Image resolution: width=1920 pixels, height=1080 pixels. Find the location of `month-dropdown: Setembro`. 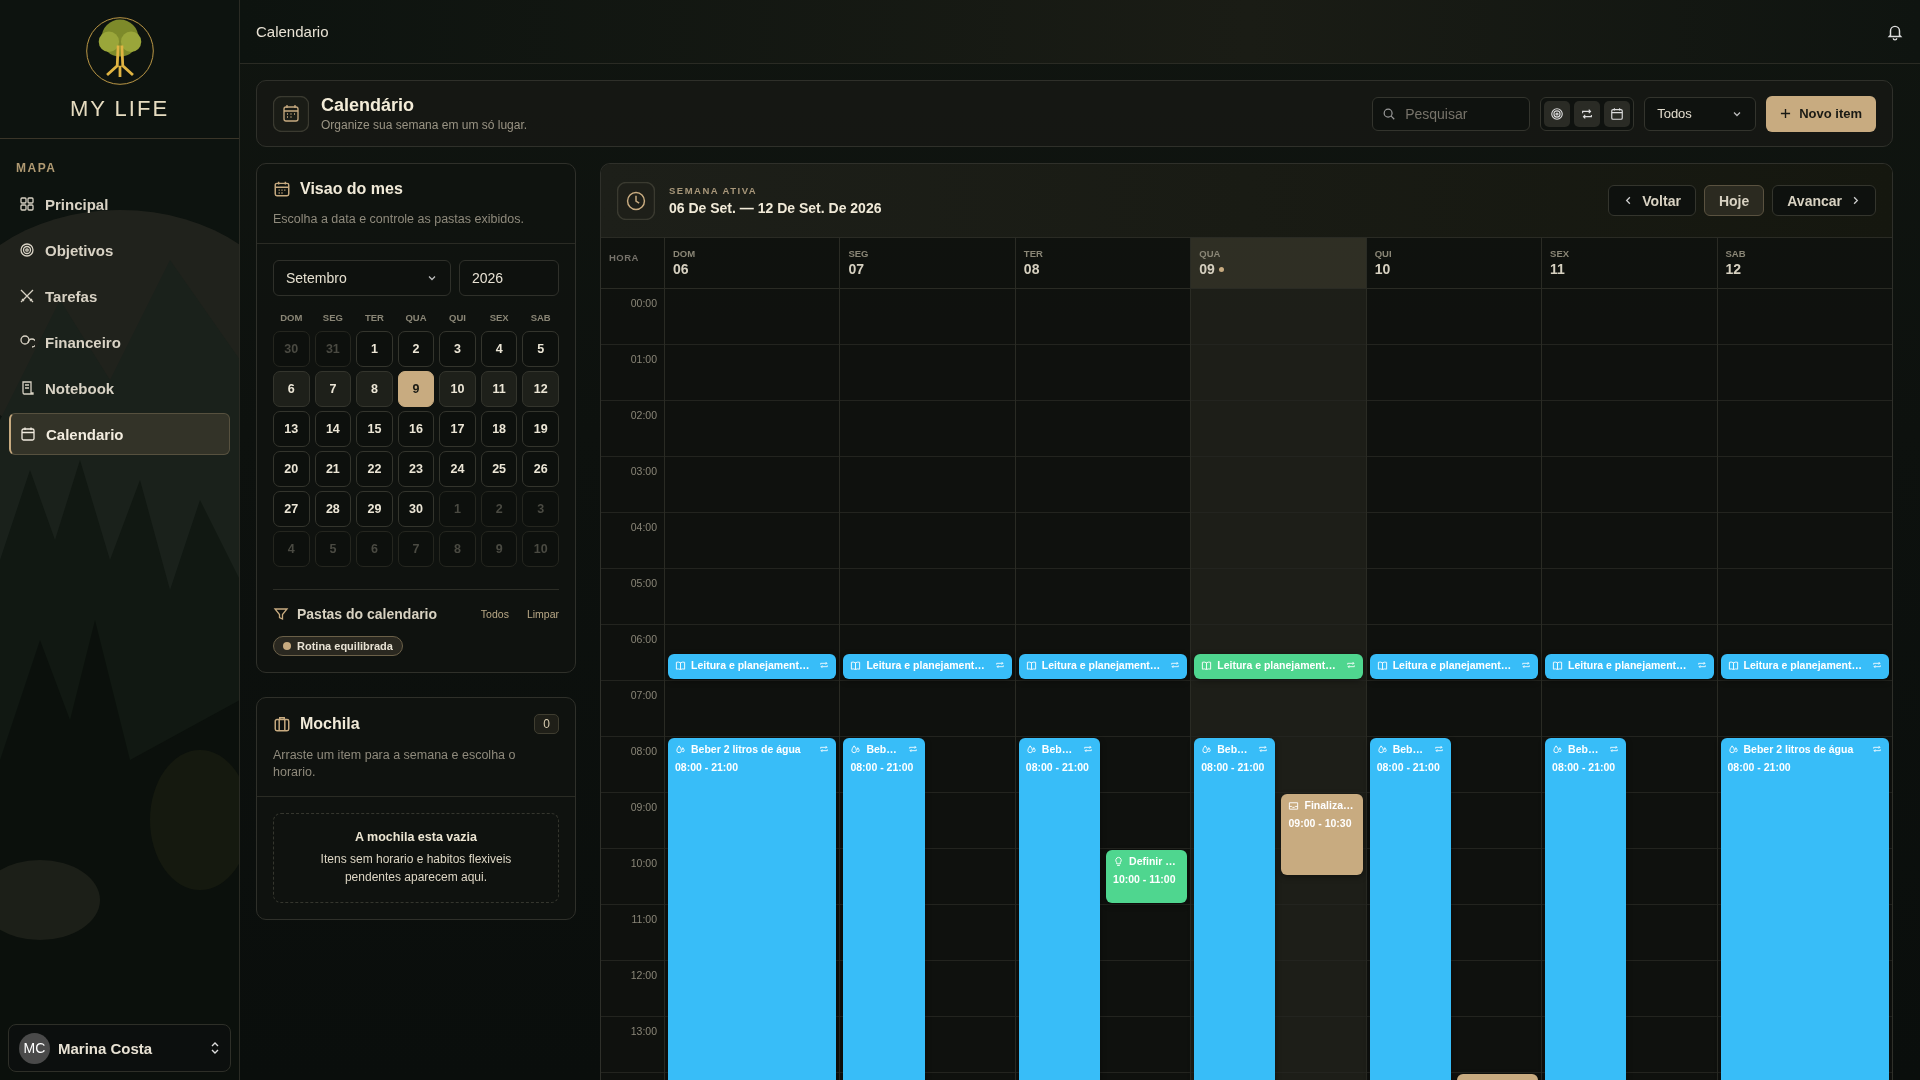

month-dropdown: Setembro is located at coordinates (362, 277).